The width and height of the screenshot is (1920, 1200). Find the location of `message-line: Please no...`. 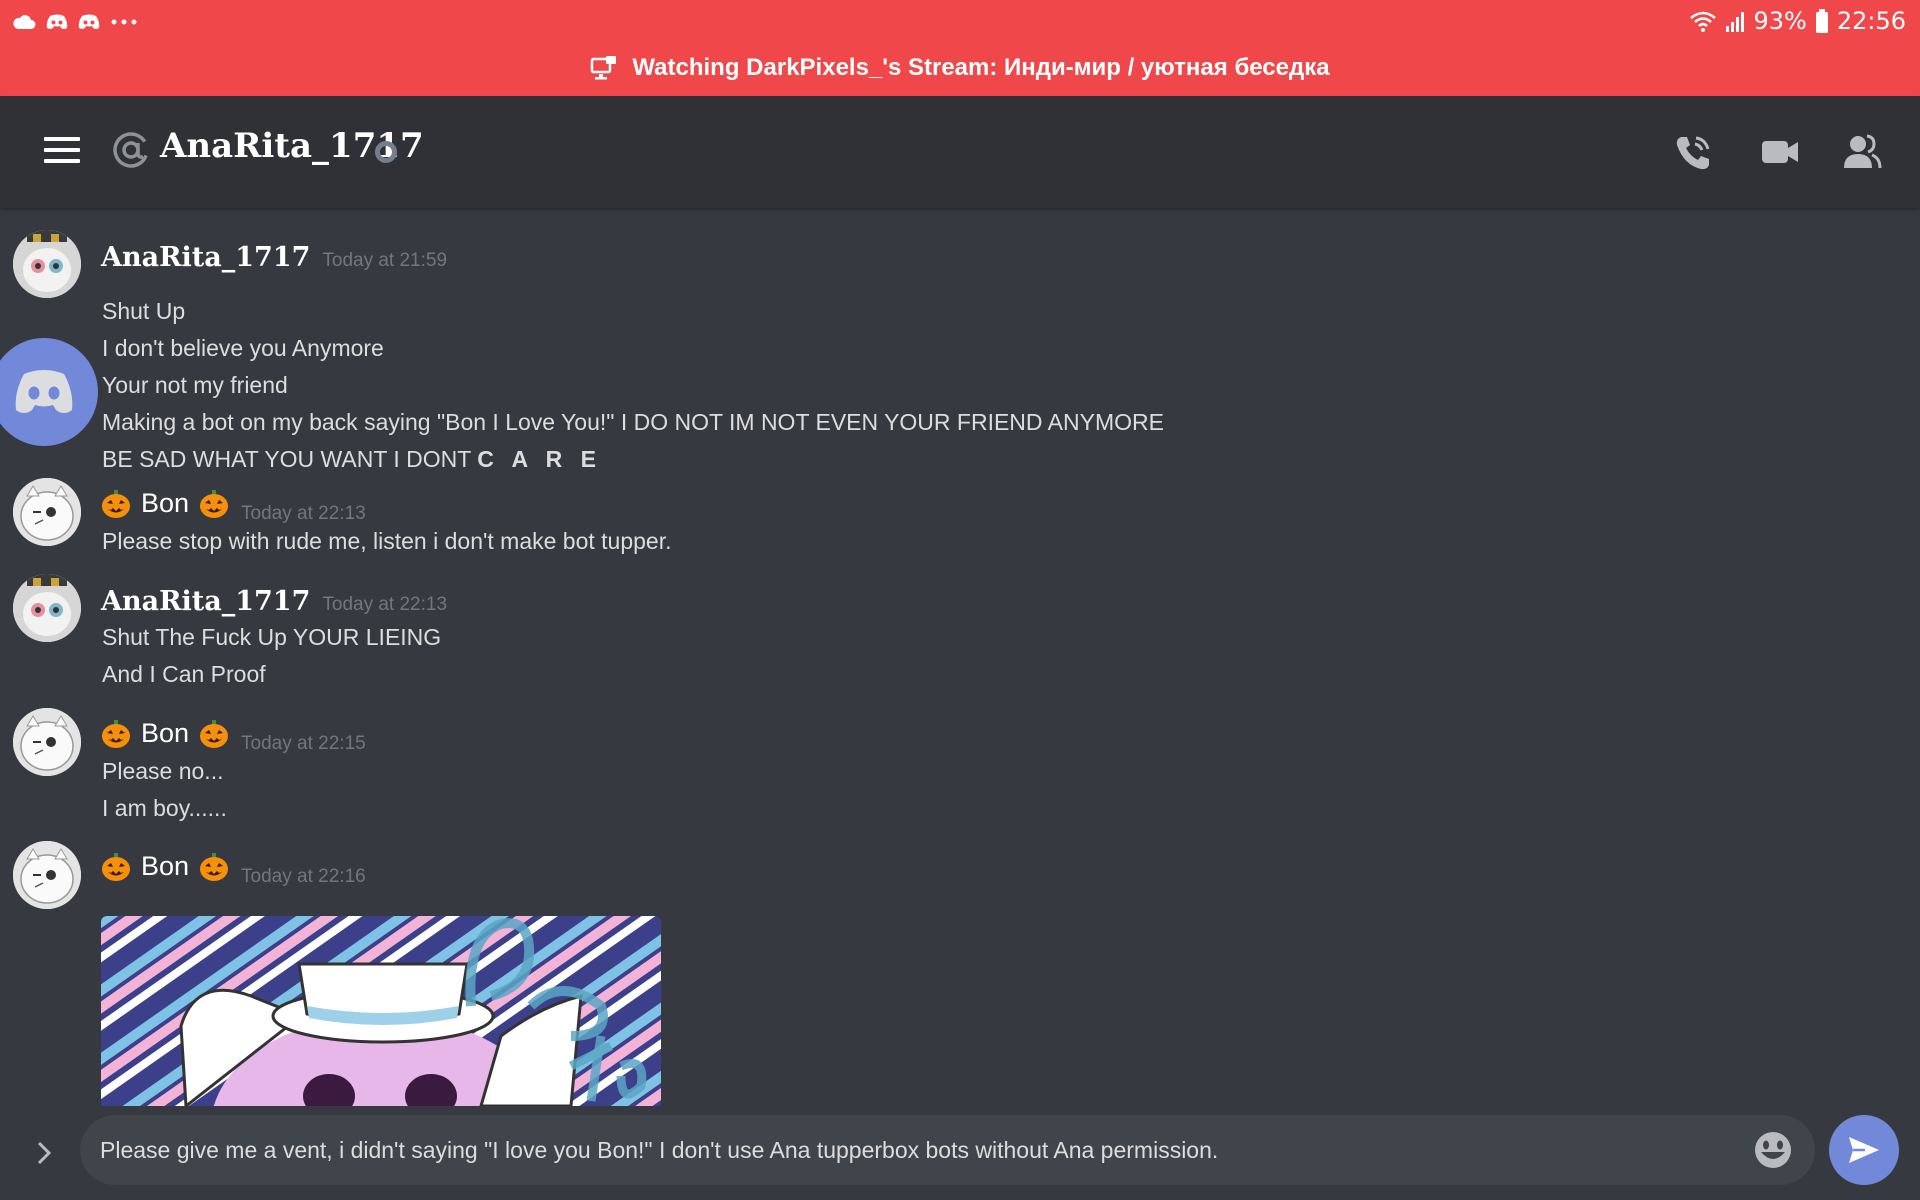

message-line: Please no... is located at coordinates (163, 771).